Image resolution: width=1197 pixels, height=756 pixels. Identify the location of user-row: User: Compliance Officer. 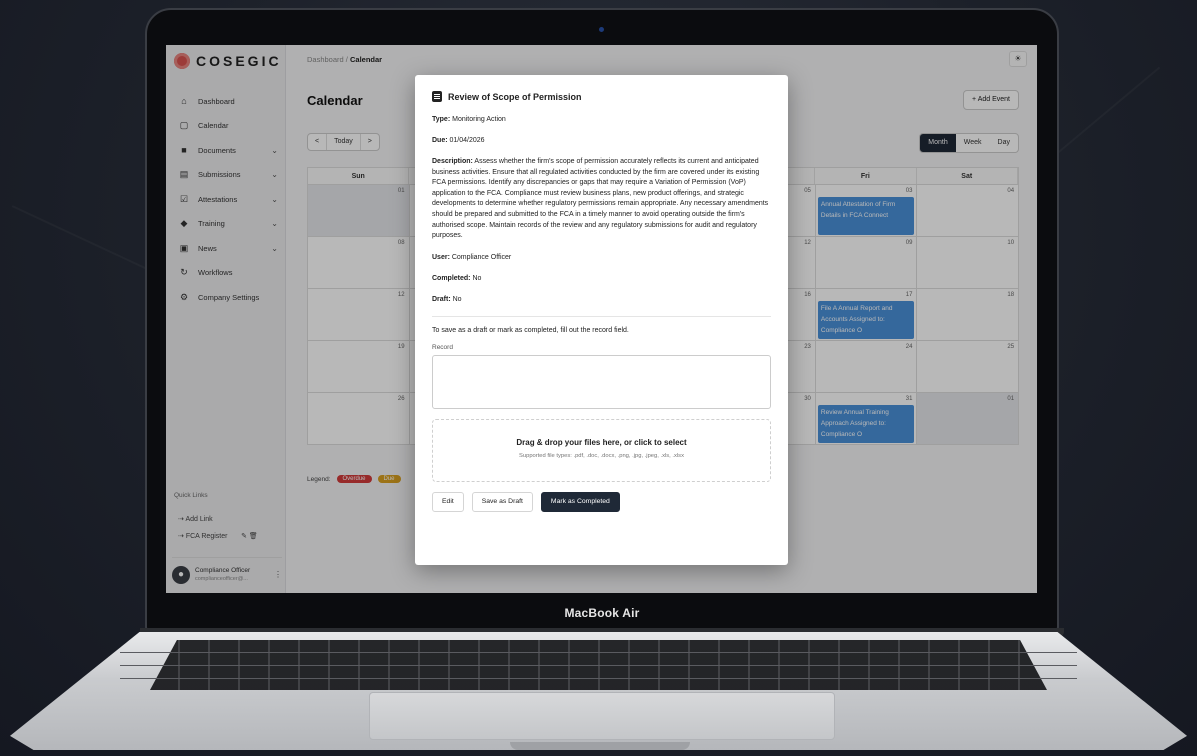
(601, 258).